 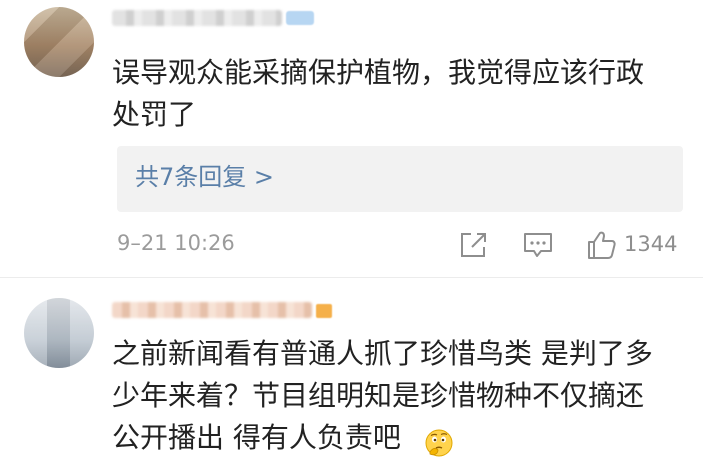 I want to click on divider, so click(x=351, y=277).